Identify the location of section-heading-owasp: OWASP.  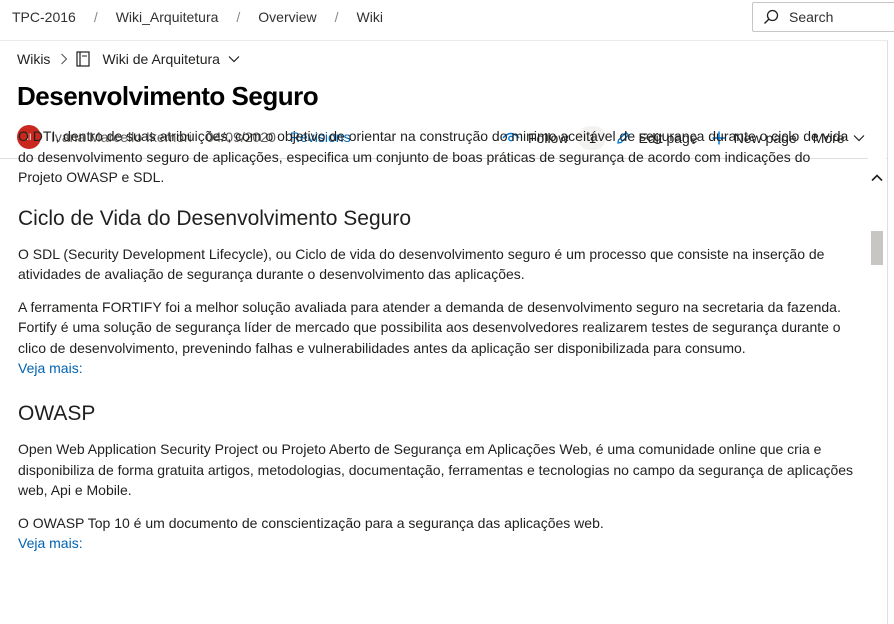
(57, 413).